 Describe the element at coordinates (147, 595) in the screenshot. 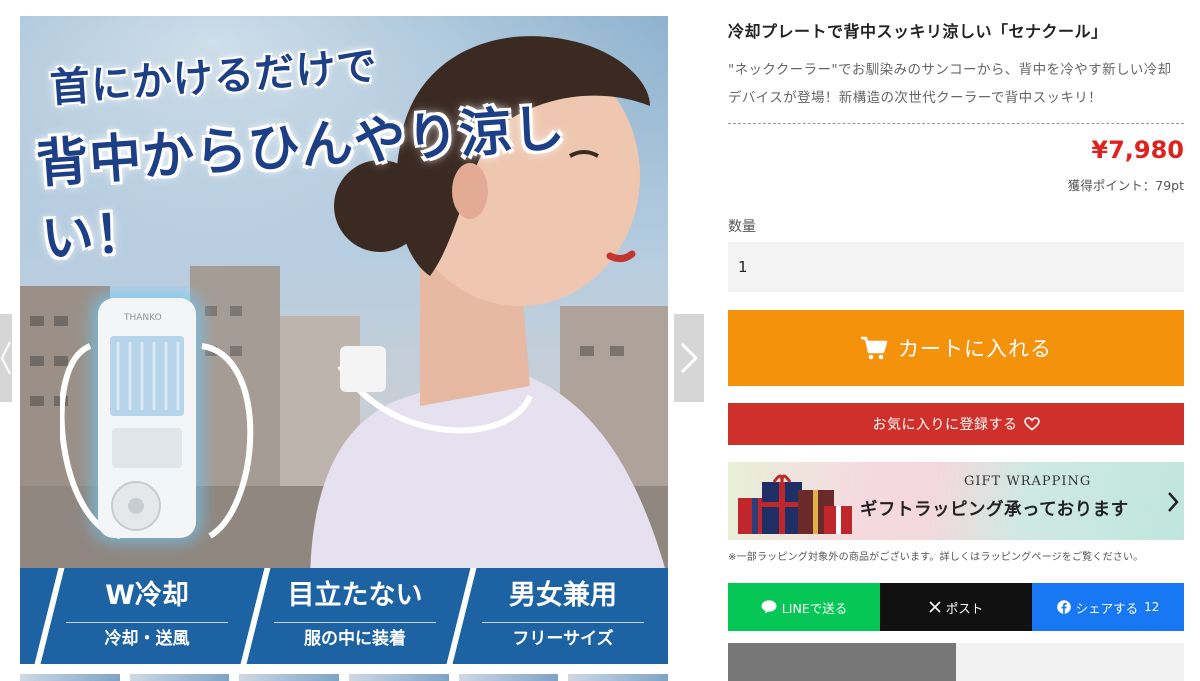

I see `feature-title: W冷却` at that location.